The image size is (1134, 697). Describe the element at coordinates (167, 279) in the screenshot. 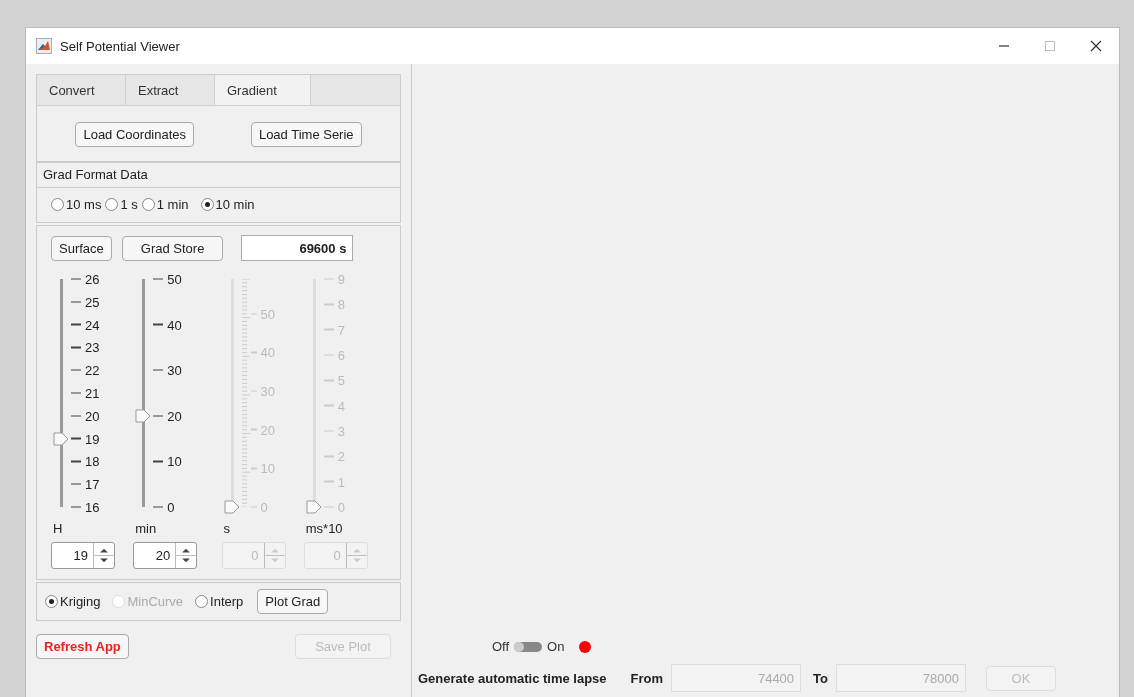

I see `tick-label: 50` at that location.